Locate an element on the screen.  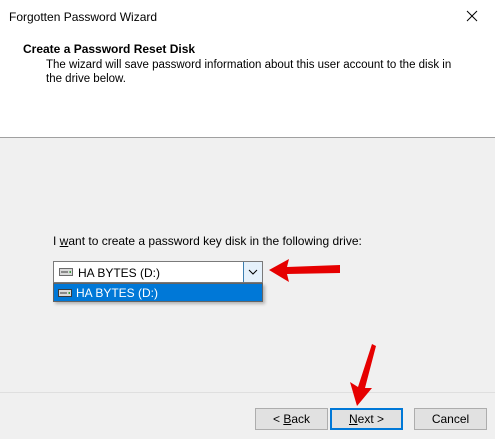
close-icon is located at coordinates (472, 16).